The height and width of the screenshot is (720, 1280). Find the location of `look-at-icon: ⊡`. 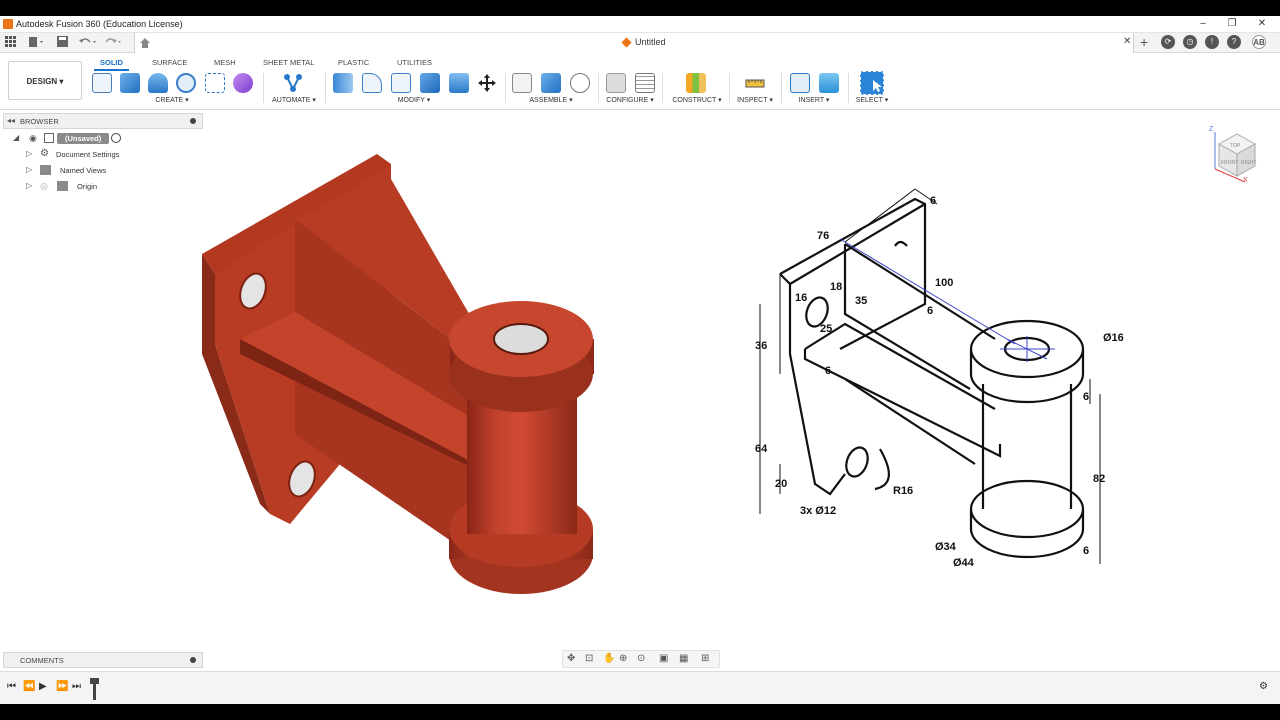

look-at-icon: ⊡ is located at coordinates (589, 658).